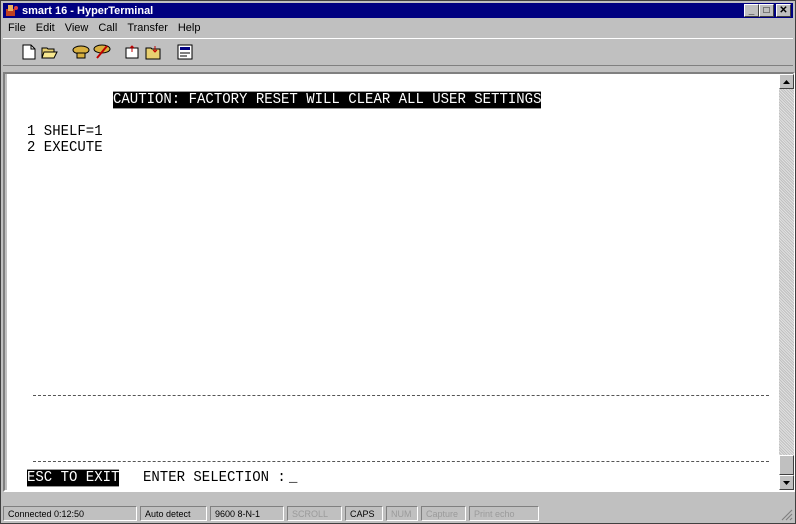 The height and width of the screenshot is (524, 796). I want to click on toolbar, so click(398, 52).